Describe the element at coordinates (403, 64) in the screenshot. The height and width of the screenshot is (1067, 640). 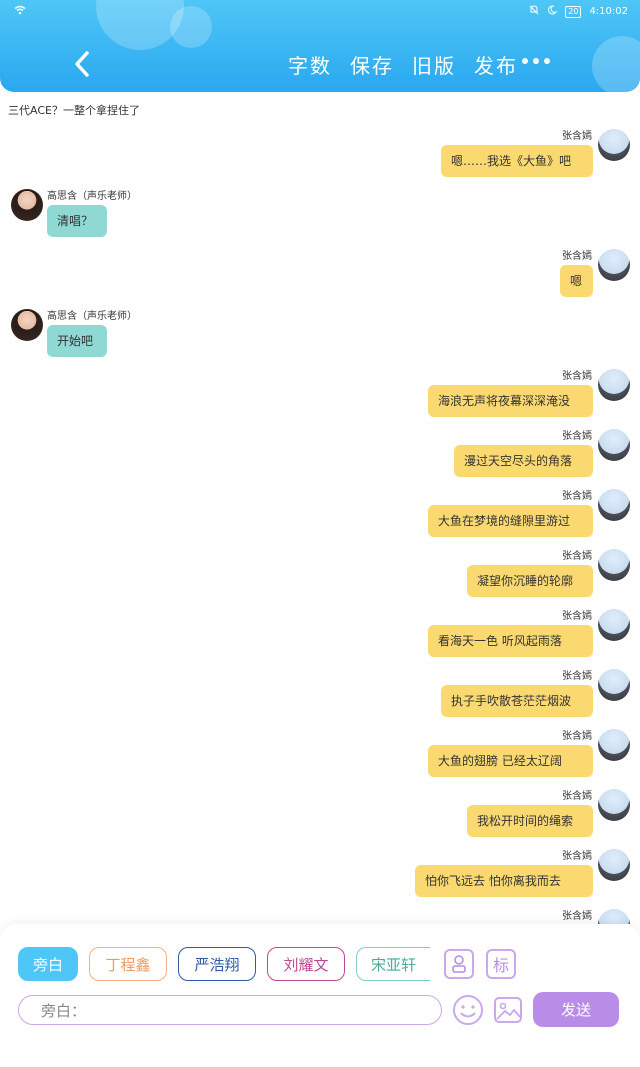
I see `header-actions: 字数 保存 旧版 发布` at that location.